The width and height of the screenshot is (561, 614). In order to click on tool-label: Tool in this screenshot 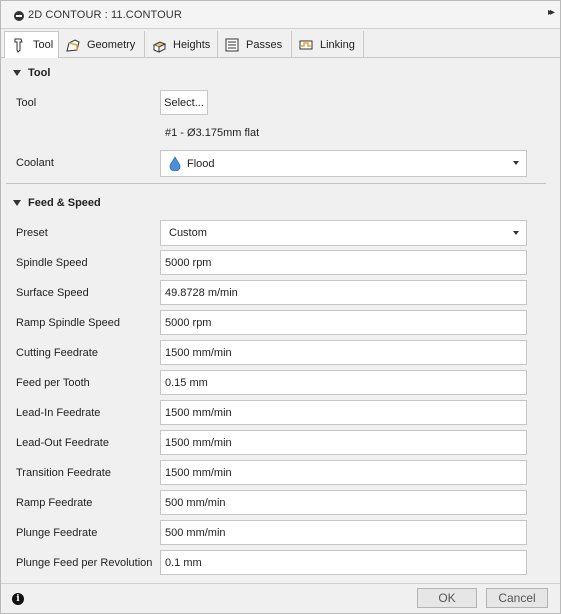, I will do `click(26, 103)`.